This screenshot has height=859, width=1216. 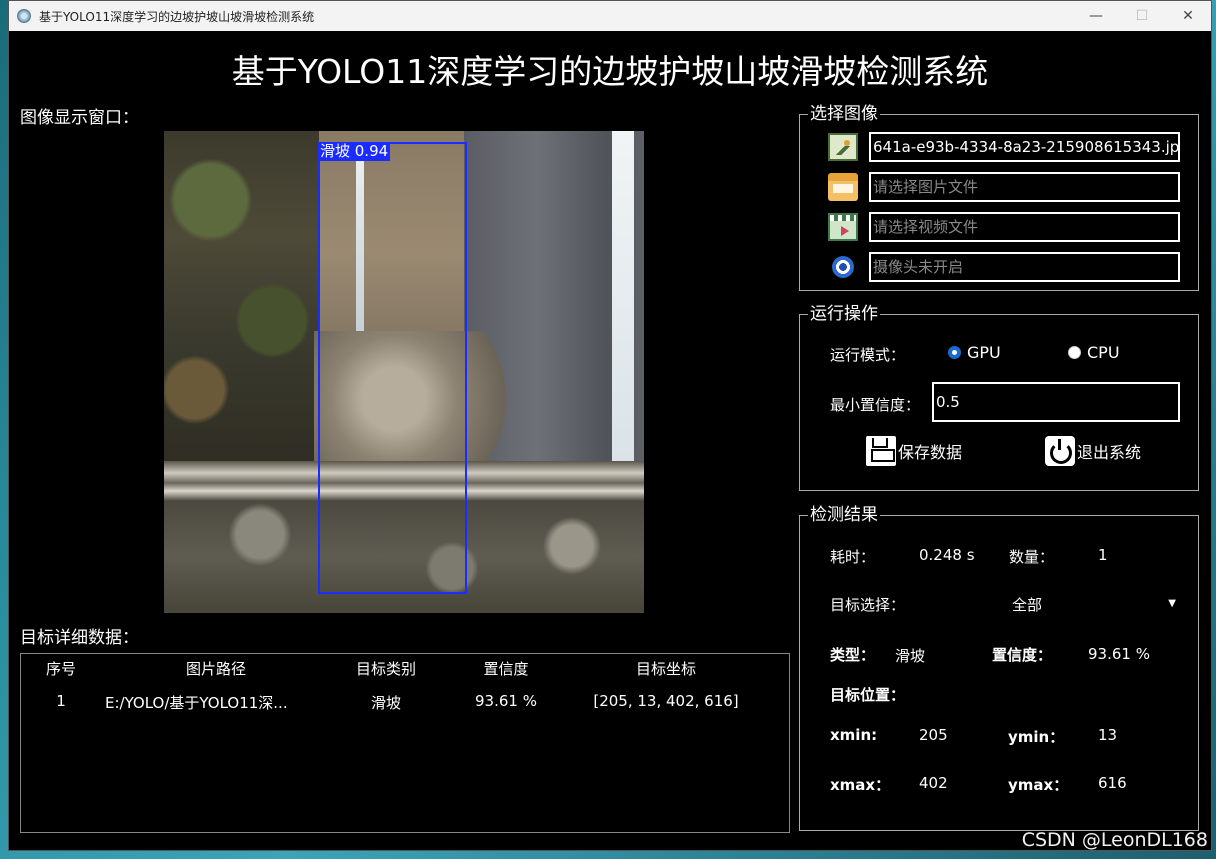 I want to click on save-data-label: 保存数据, so click(x=930, y=452).